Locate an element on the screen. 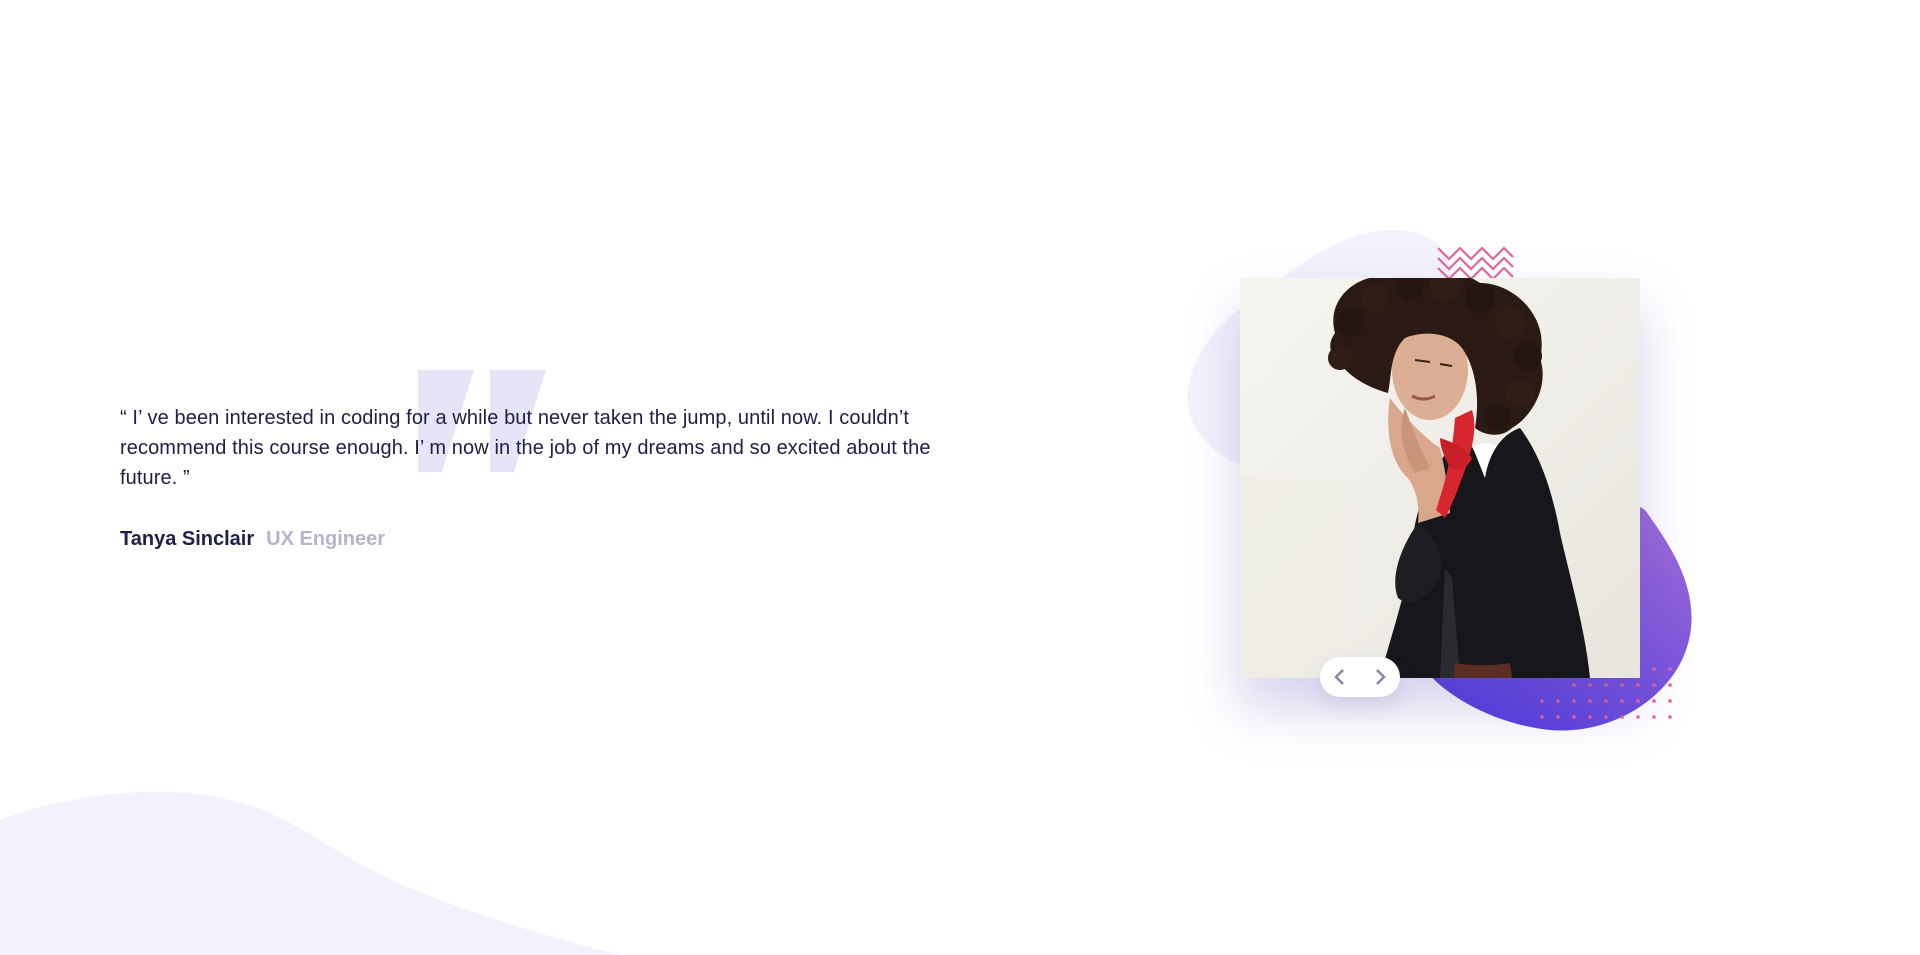 The height and width of the screenshot is (955, 1920). background-wave-shape is located at coordinates (310, 873).